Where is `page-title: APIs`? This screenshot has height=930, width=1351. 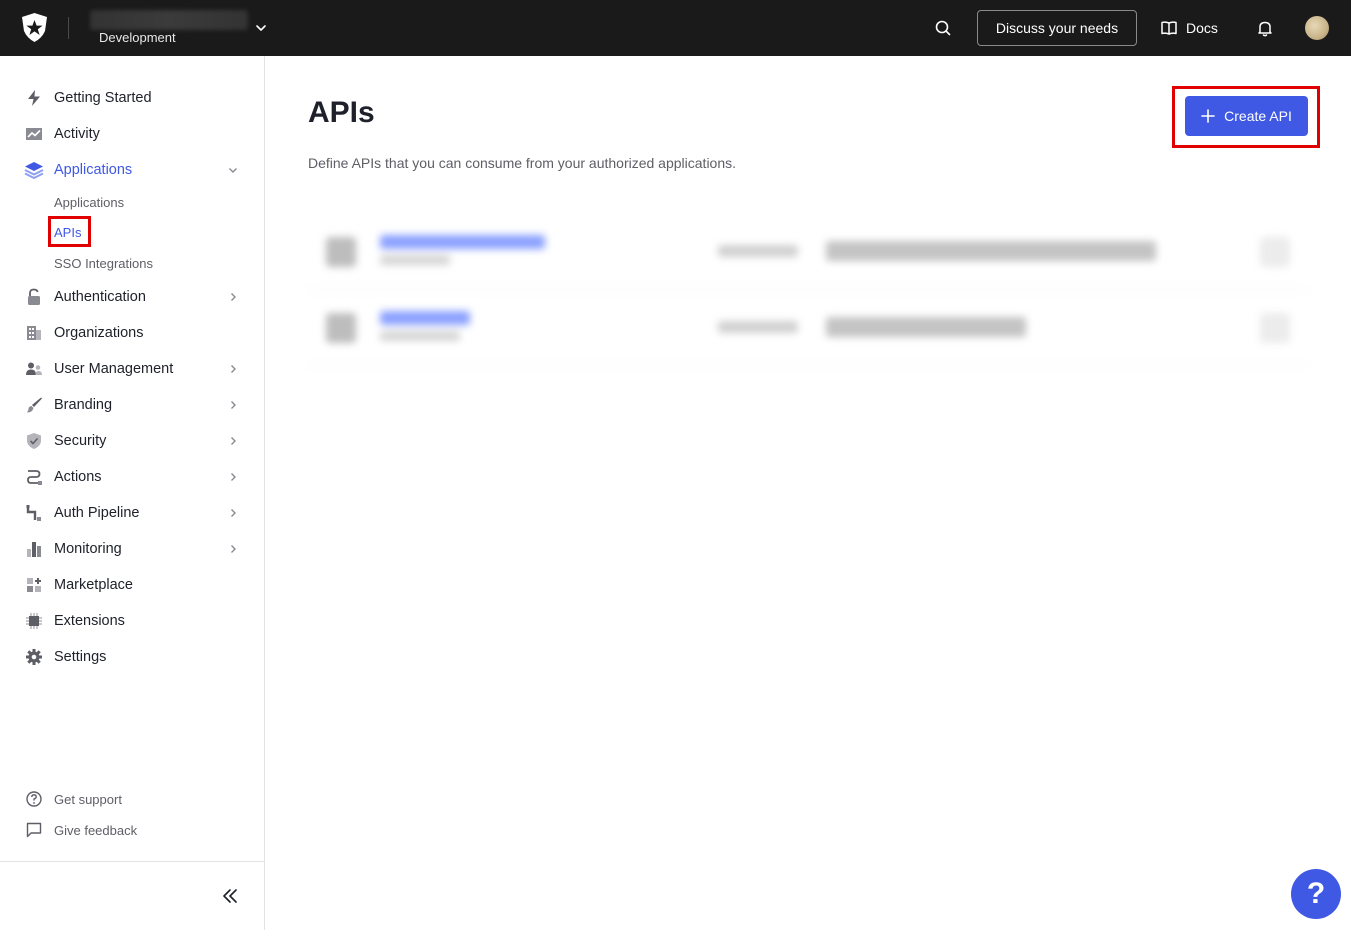
page-title: APIs is located at coordinates (341, 112).